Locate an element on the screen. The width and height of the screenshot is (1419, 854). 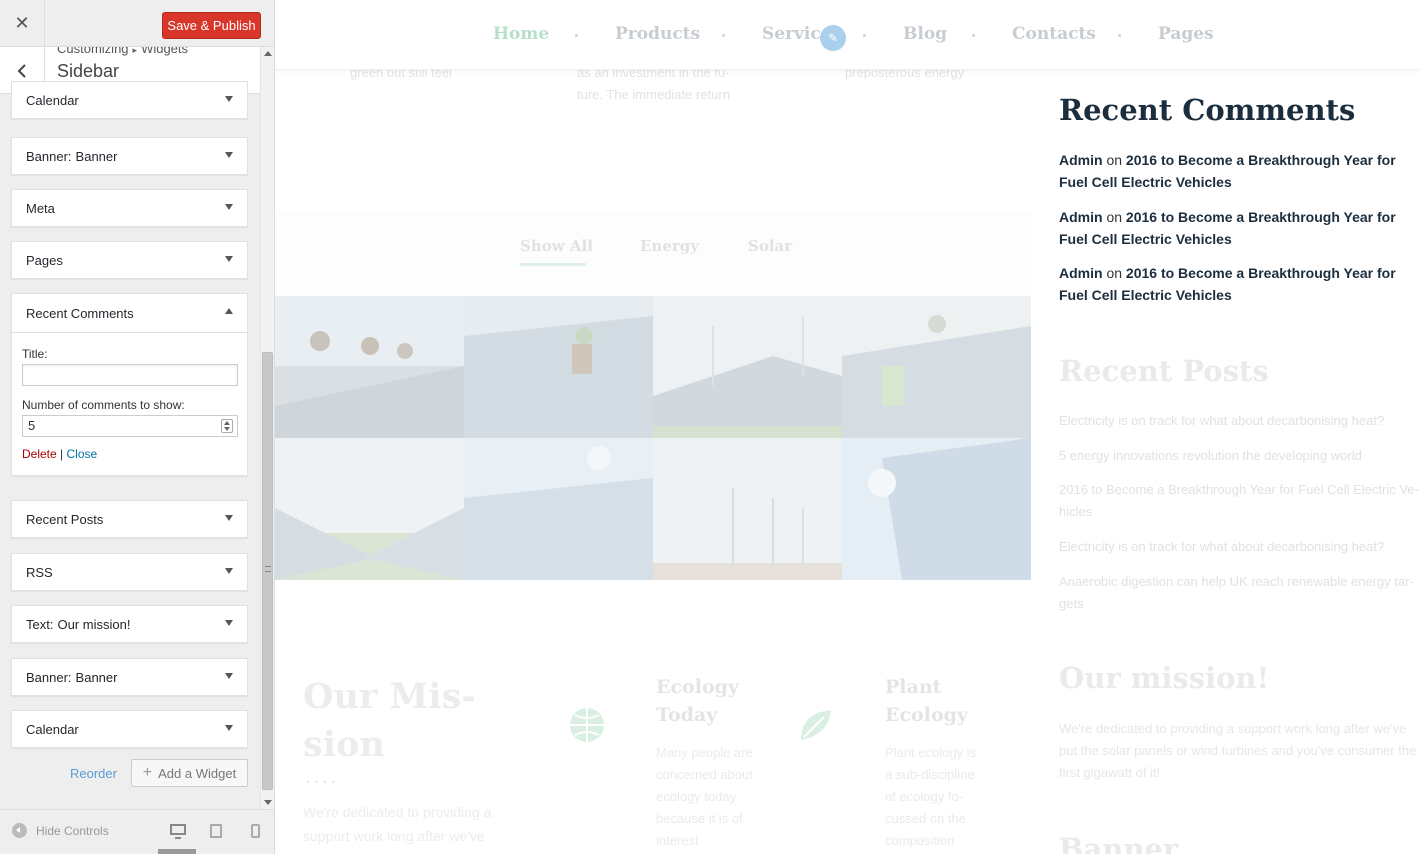
widget-banner: Banner is located at coordinates (129, 156).